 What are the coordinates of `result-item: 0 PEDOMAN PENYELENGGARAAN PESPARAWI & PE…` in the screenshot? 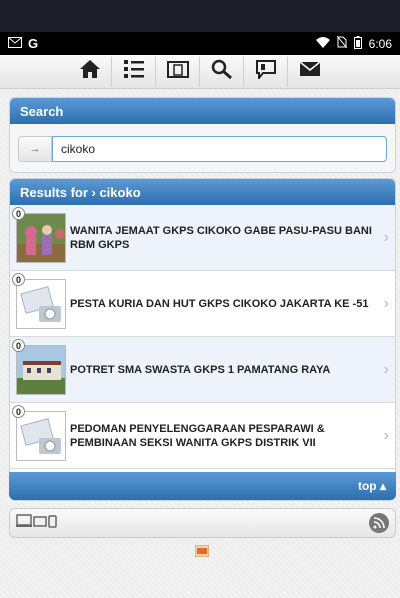 It's located at (202, 436).